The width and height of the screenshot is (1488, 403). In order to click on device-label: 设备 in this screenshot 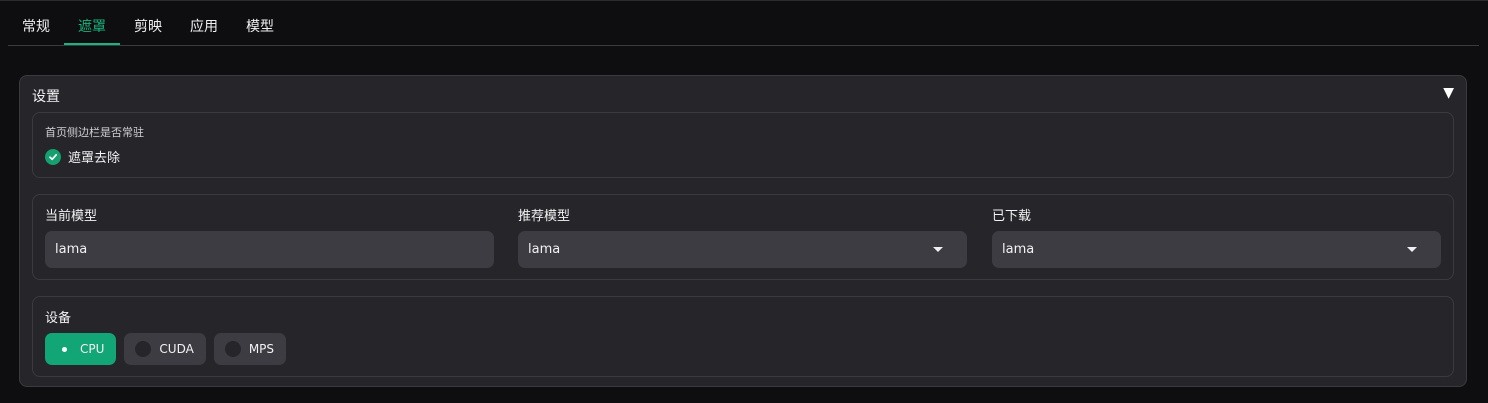, I will do `click(58, 318)`.